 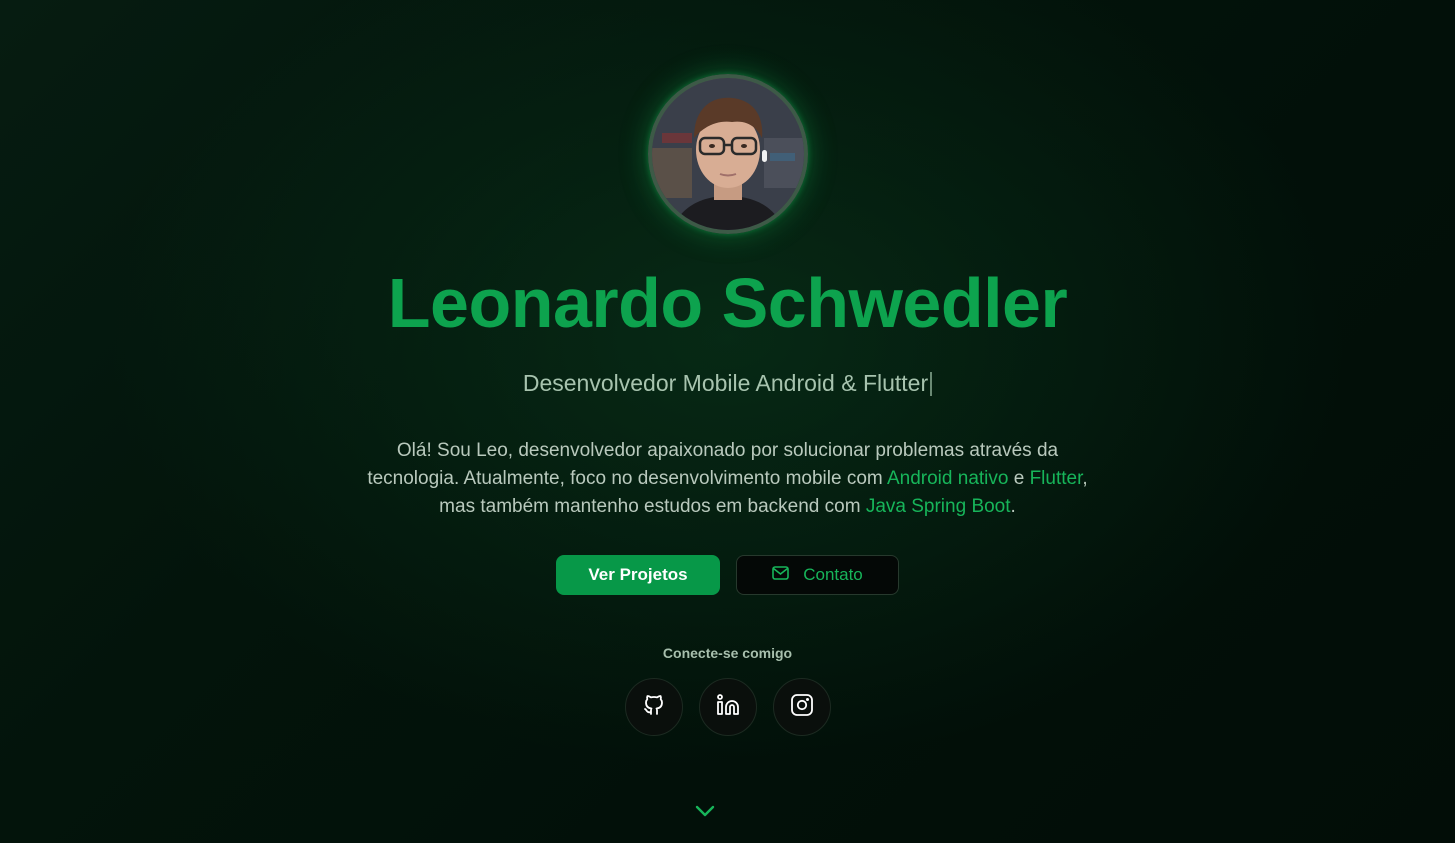 I want to click on mail-icon, so click(x=781, y=575).